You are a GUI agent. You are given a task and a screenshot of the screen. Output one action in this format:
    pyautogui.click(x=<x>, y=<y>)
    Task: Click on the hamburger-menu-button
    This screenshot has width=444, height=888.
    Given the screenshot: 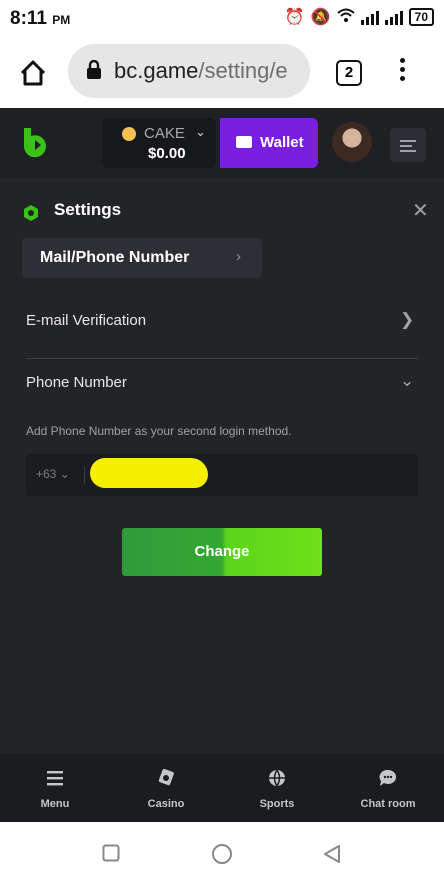 What is the action you would take?
    pyautogui.click(x=408, y=145)
    